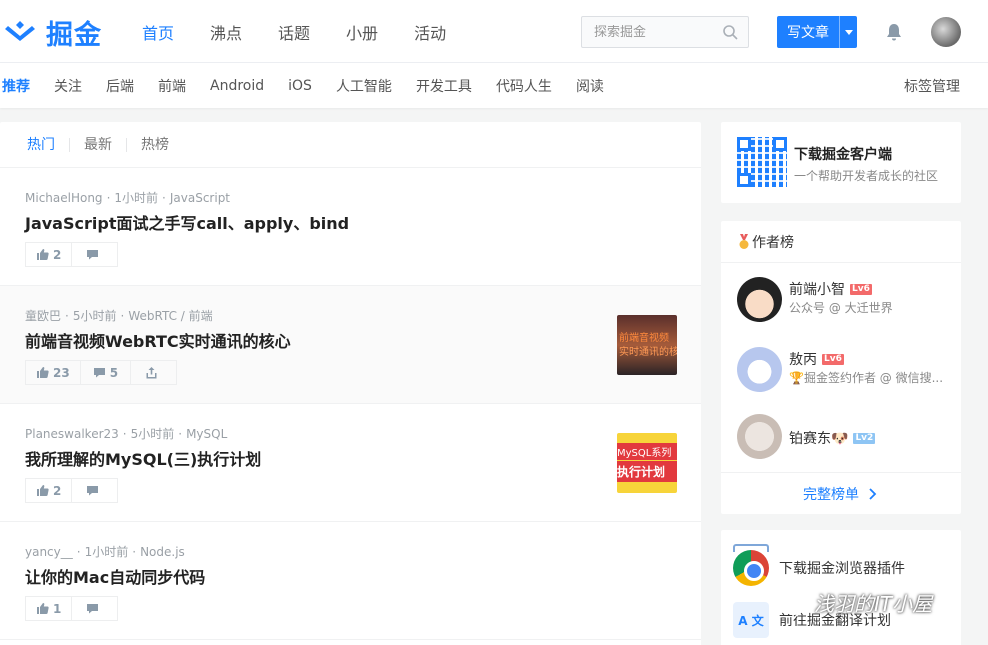 This screenshot has width=988, height=645. I want to click on qr-code, so click(762, 162).